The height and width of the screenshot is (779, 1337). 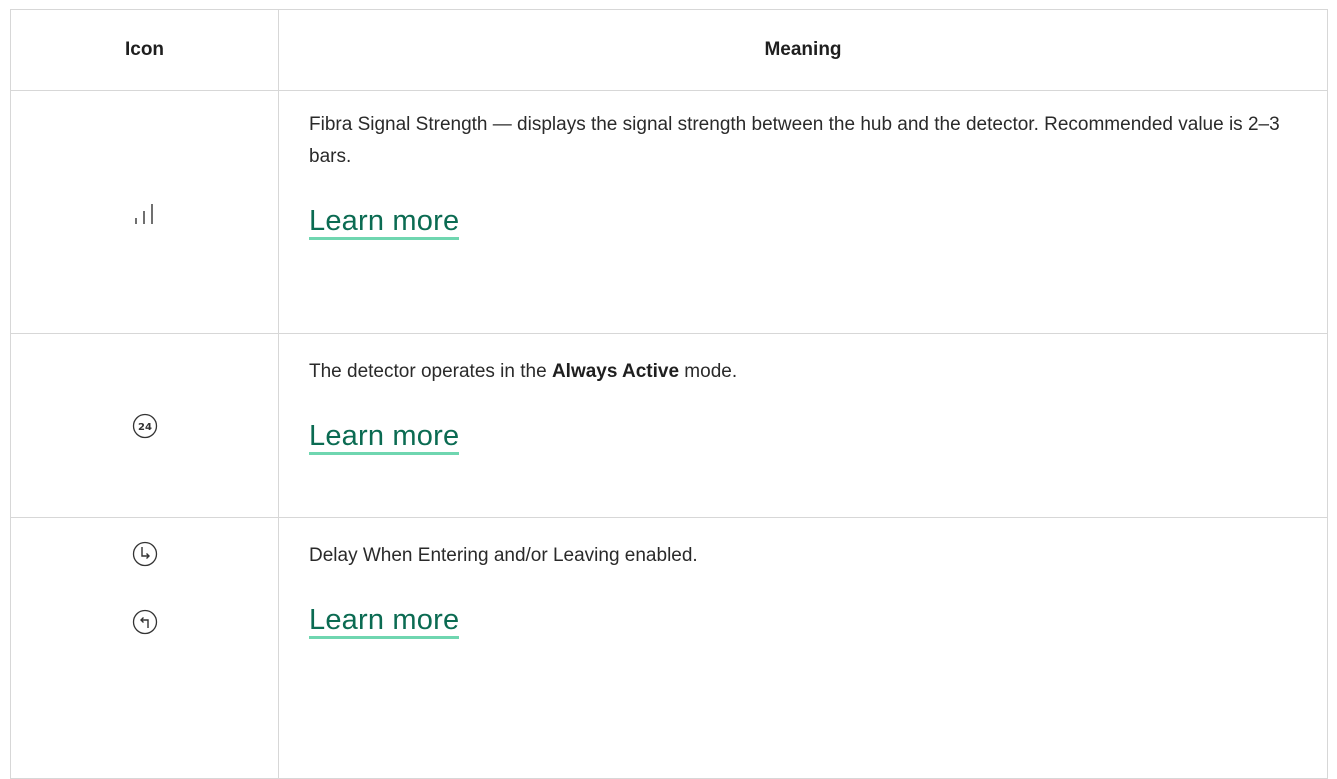 What do you see at coordinates (144, 622) in the screenshot?
I see `delay-leaving-icon` at bounding box center [144, 622].